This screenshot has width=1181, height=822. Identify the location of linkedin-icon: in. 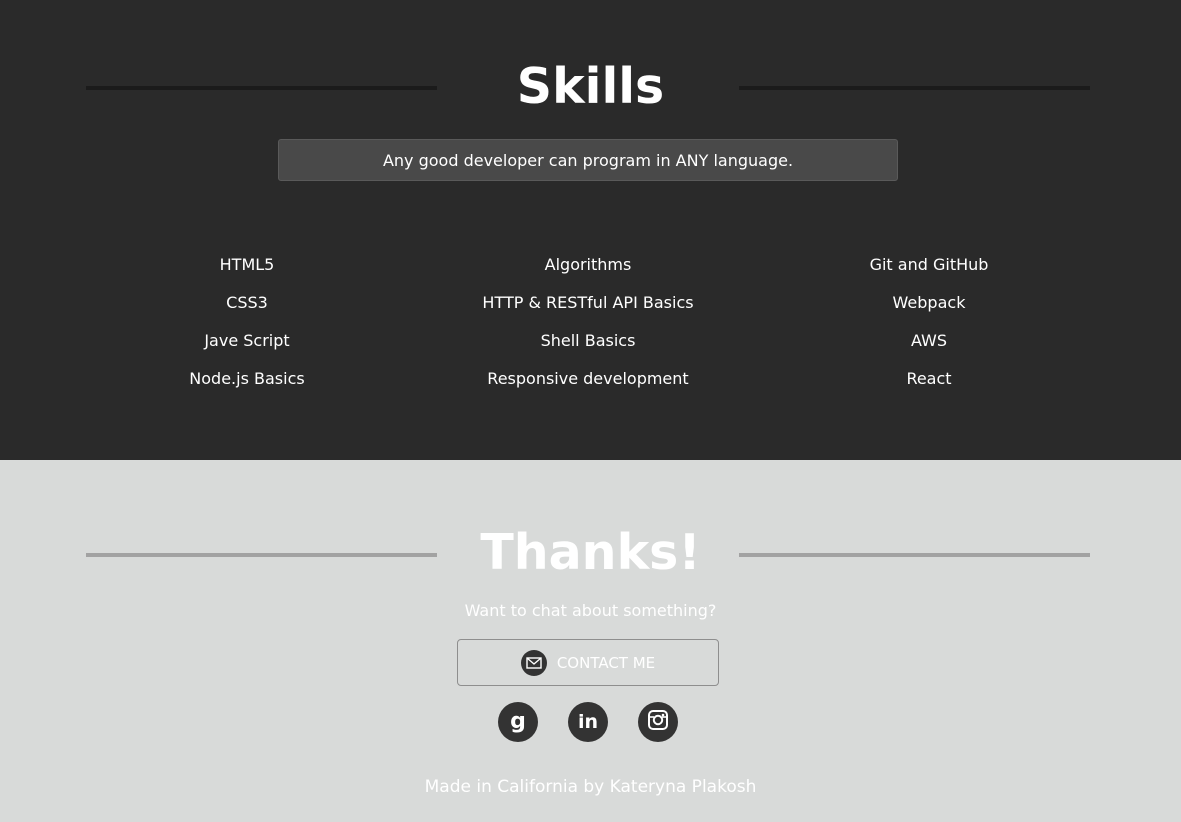
(588, 721).